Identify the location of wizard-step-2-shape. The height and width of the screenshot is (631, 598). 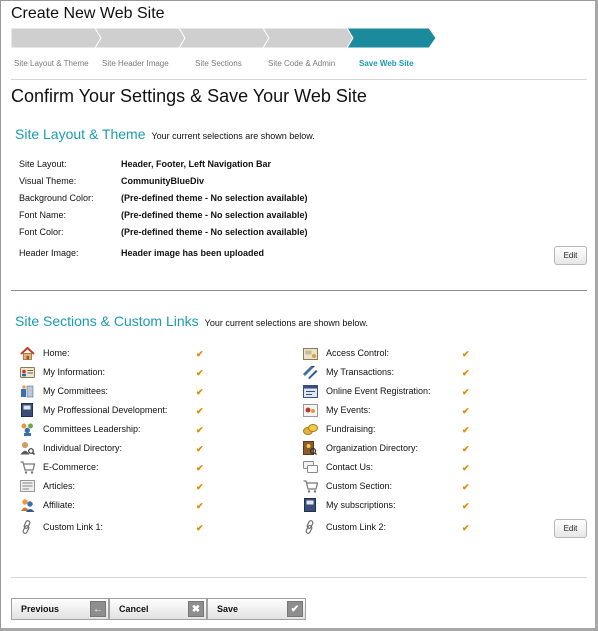
(140, 38).